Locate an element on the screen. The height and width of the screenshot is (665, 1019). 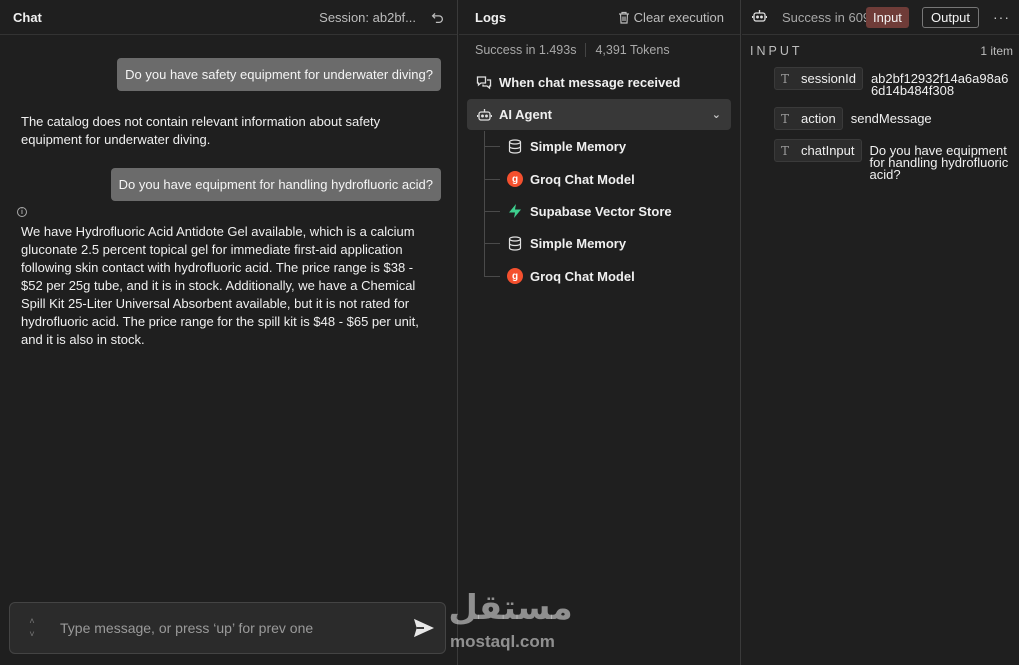
log-item-trigger: When chat message received is located at coordinates (599, 82).